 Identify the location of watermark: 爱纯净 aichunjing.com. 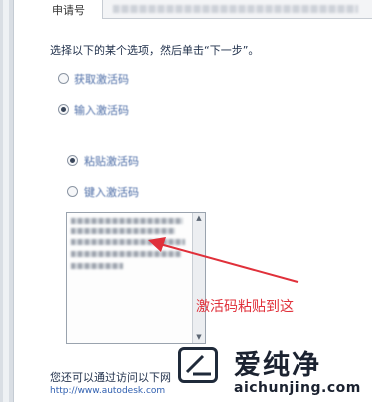
(275, 373).